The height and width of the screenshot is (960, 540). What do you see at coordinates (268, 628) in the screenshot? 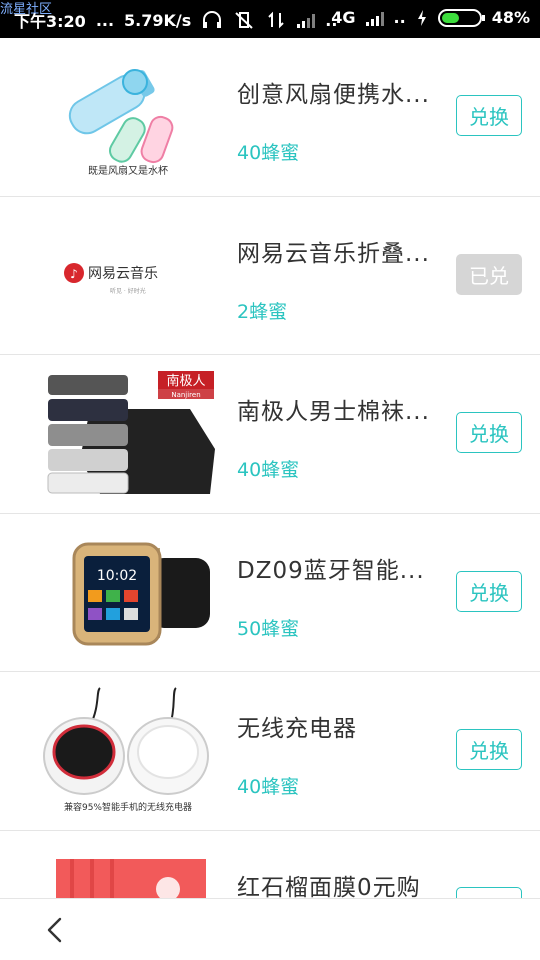
I see `product-price: 50蜂蜜` at bounding box center [268, 628].